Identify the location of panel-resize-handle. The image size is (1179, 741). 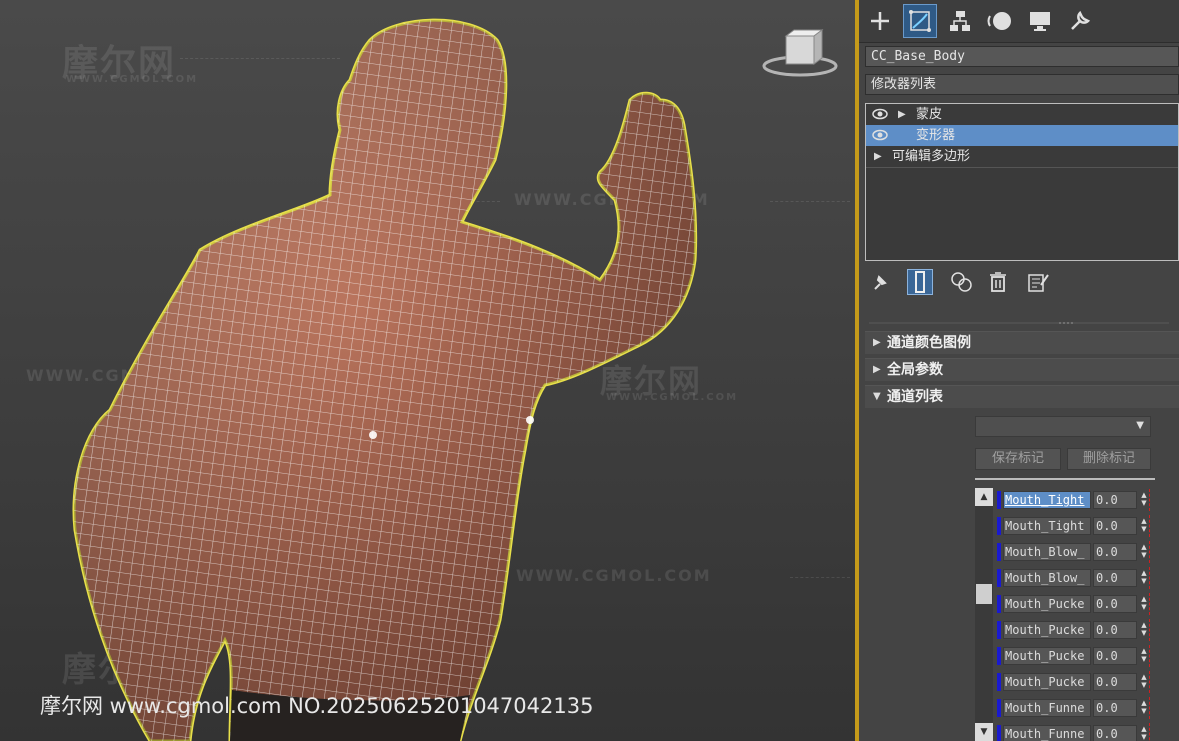
(1019, 323).